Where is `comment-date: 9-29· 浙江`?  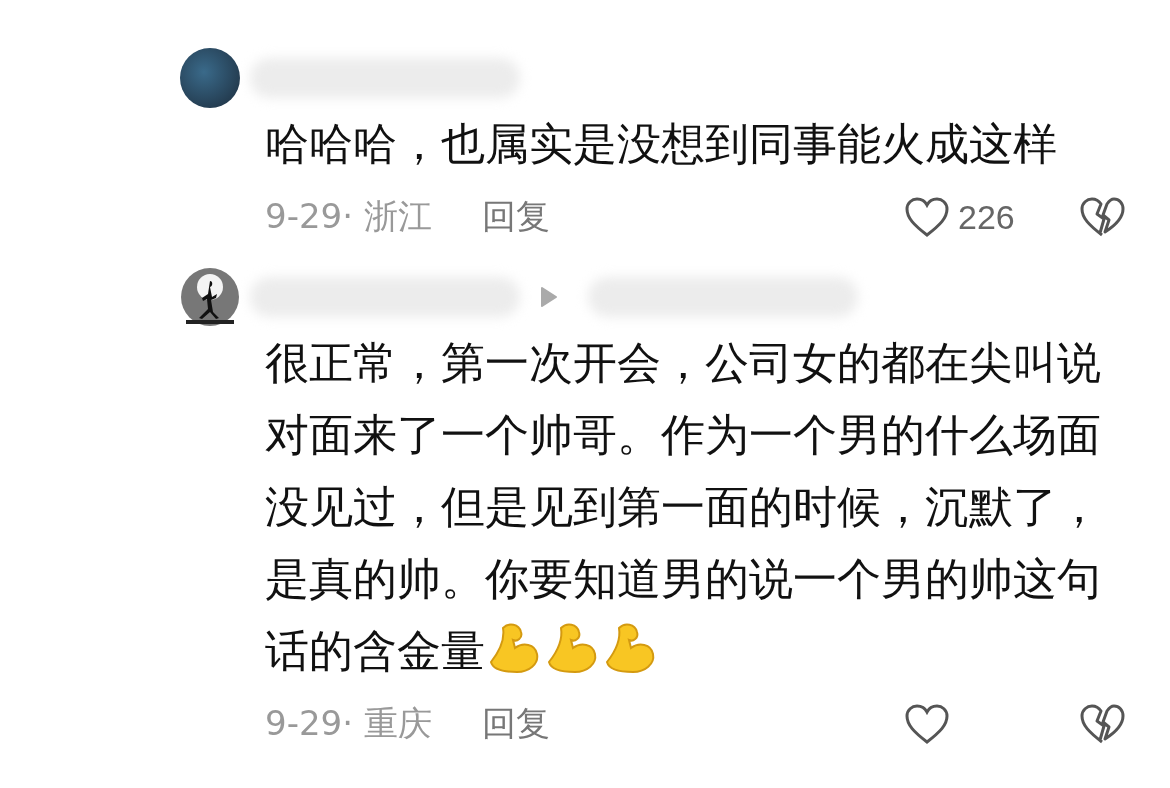 comment-date: 9-29· 浙江 is located at coordinates (348, 216).